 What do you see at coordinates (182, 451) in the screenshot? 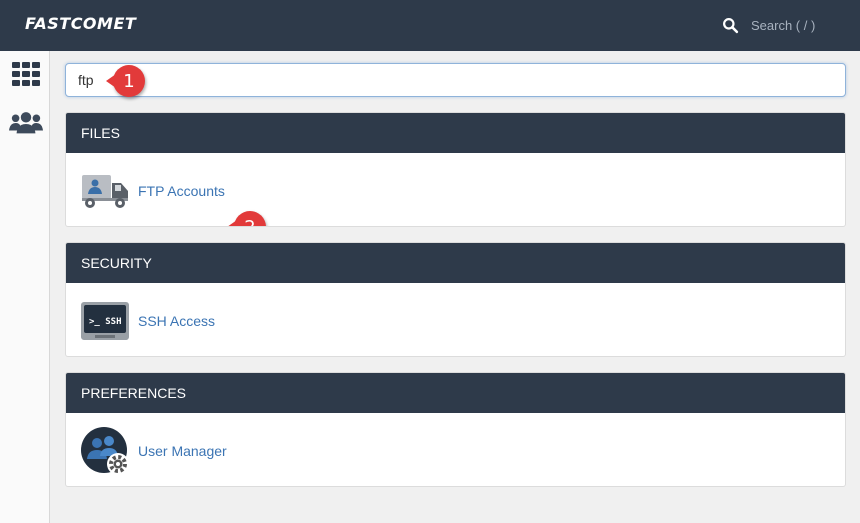
I see `user-manager-label: User Manager` at bounding box center [182, 451].